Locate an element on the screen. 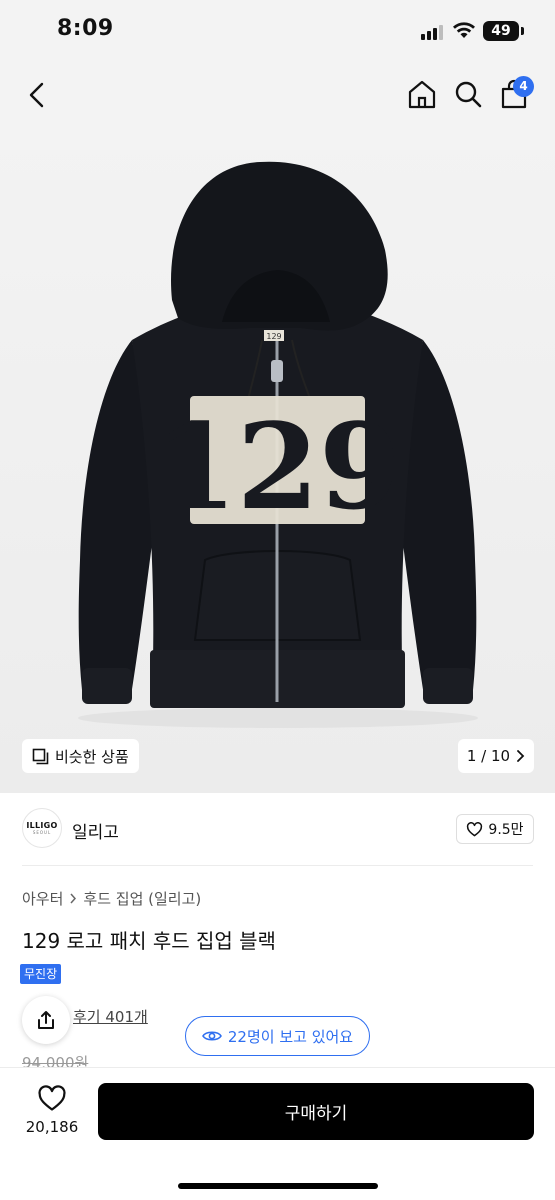  brand-logo: ILLIGO SEOUL is located at coordinates (42, 828).